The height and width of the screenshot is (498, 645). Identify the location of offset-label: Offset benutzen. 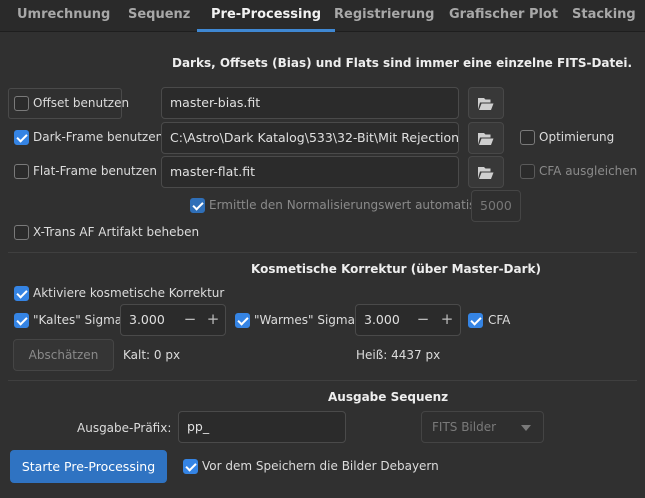
(81, 103).